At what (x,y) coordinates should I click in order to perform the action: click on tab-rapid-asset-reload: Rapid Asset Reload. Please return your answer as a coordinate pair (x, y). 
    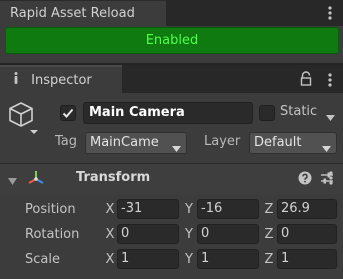
    Looking at the image, I should click on (83, 13).